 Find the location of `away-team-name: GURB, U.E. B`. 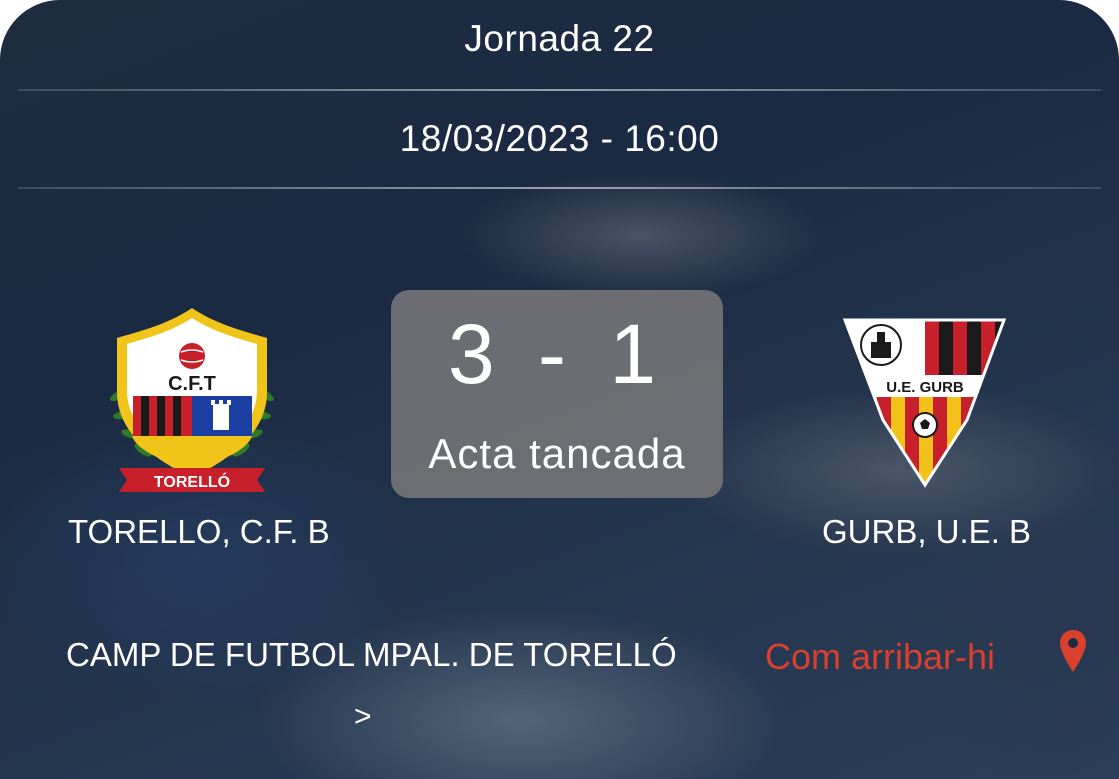

away-team-name: GURB, U.E. B is located at coordinates (926, 532).